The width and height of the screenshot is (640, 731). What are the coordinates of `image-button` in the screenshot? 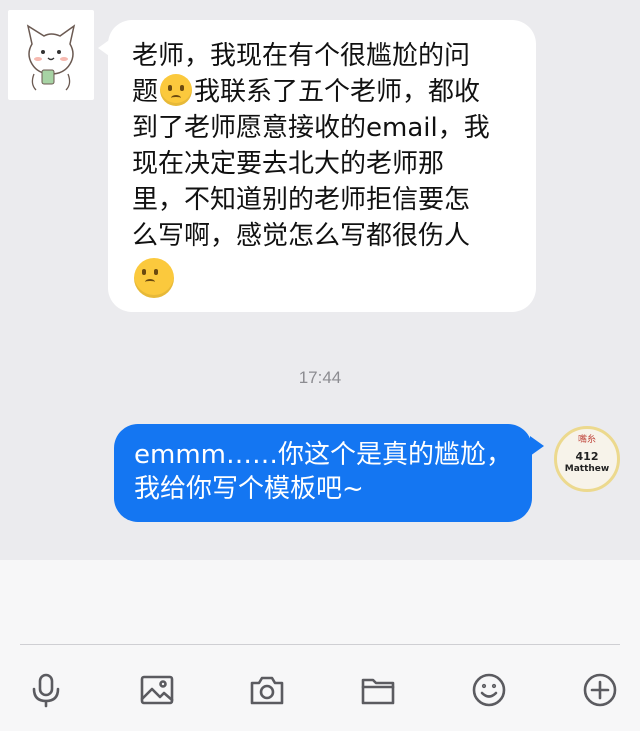 It's located at (157, 690).